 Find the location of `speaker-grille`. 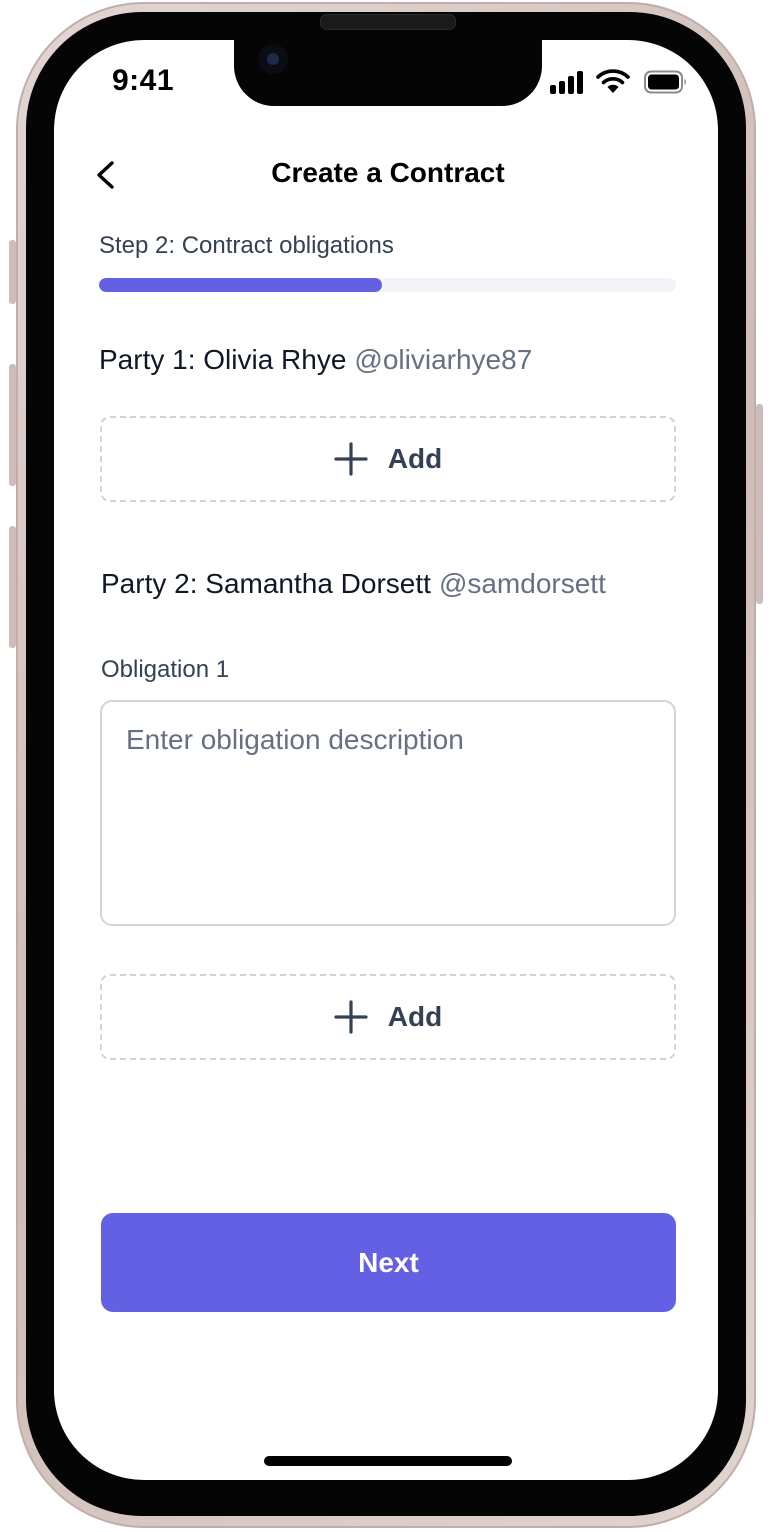

speaker-grille is located at coordinates (388, 22).